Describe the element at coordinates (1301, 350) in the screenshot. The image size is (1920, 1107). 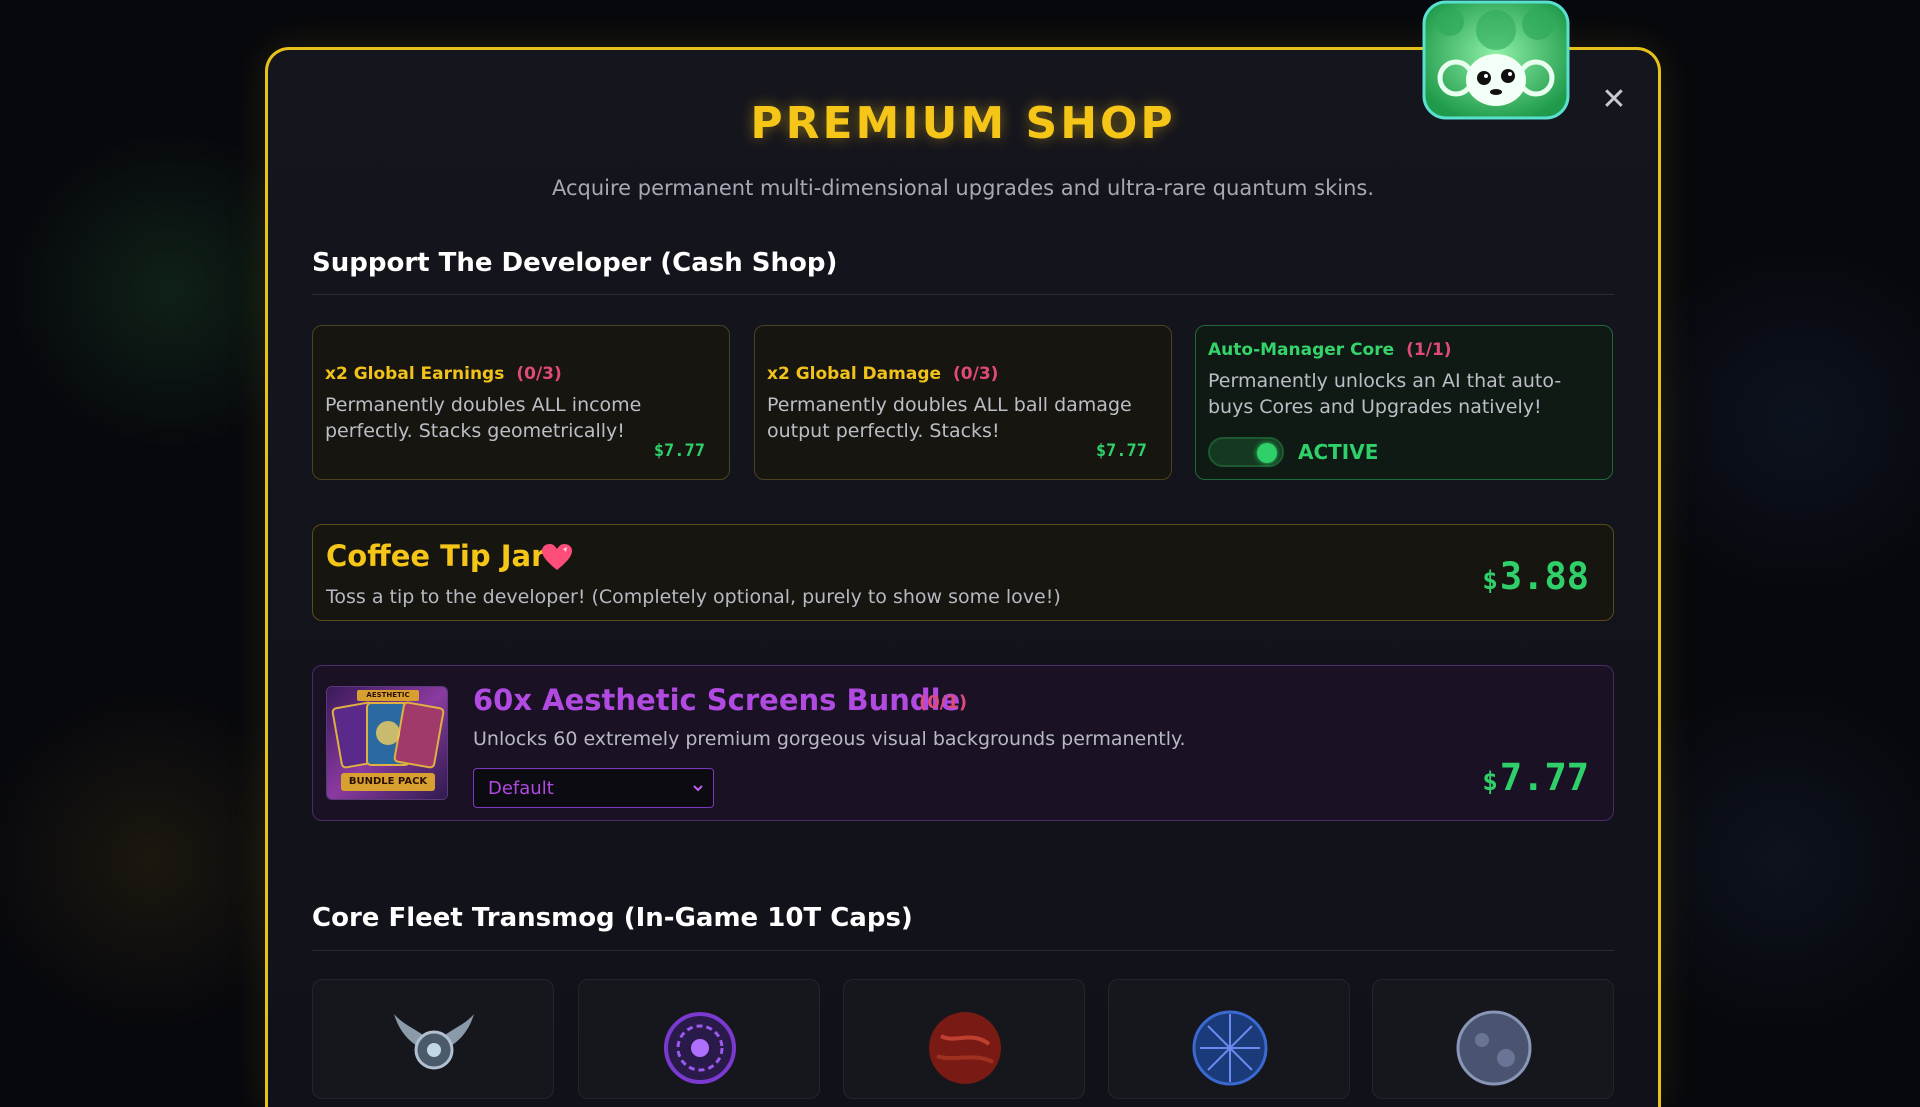
I see `card-name: Auto-Manager Core` at that location.